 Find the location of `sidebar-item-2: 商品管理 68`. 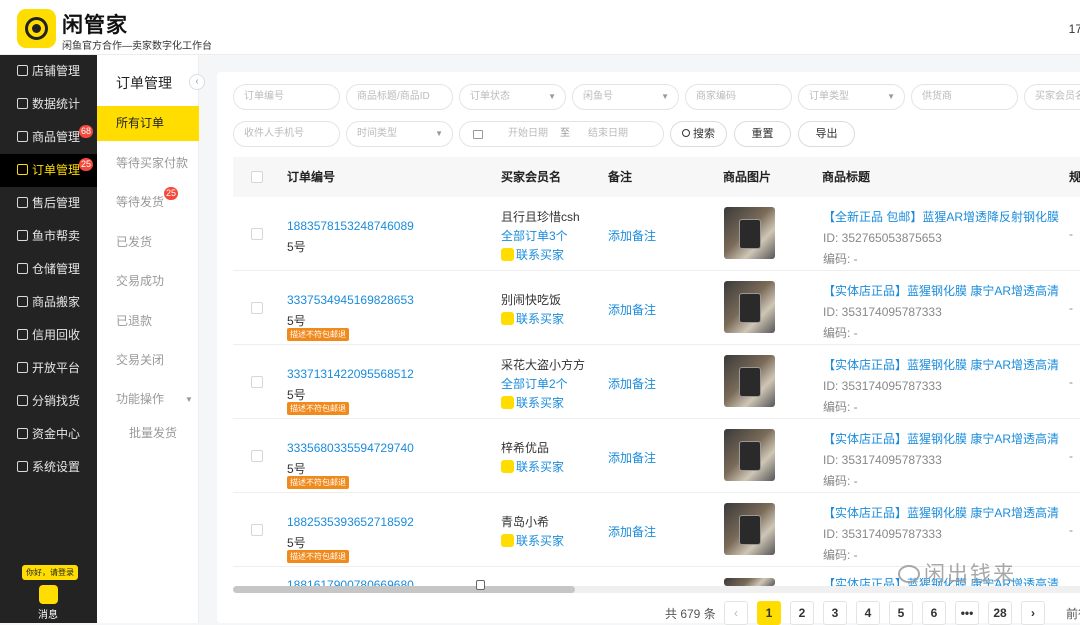

sidebar-item-2: 商品管理 68 is located at coordinates (48, 137).